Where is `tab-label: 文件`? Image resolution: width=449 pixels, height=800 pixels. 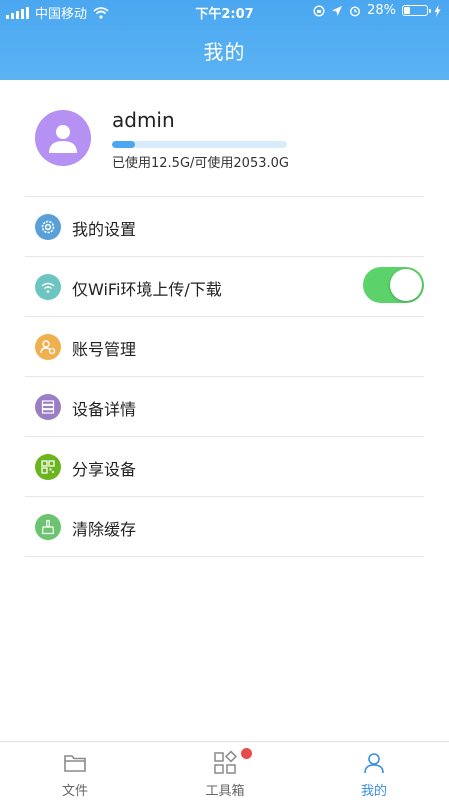
tab-label: 文件 is located at coordinates (74, 791).